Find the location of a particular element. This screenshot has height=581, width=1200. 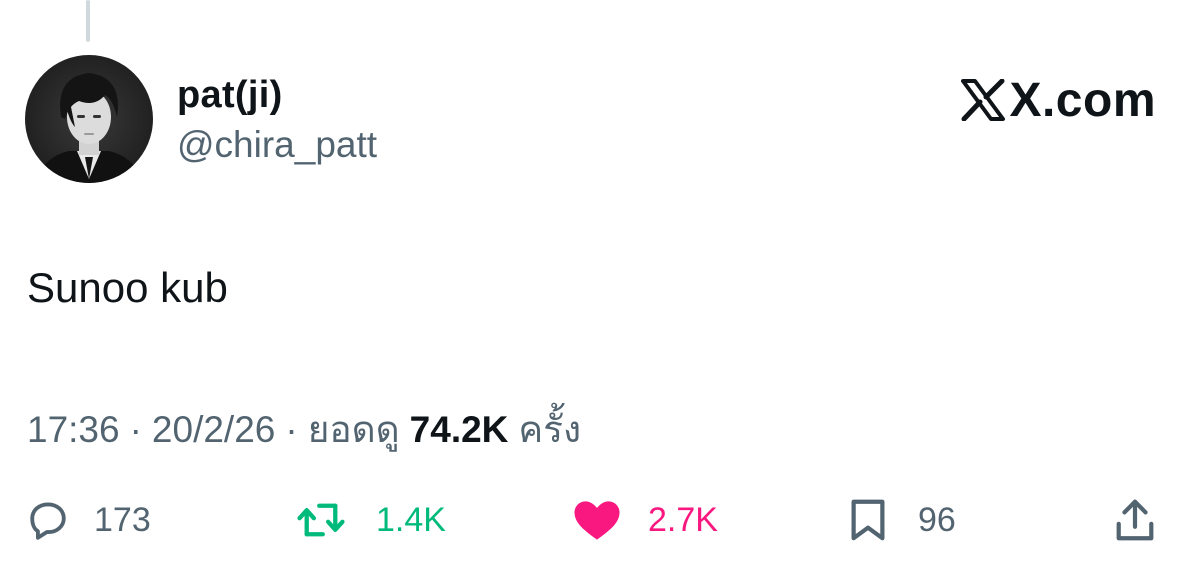

share-button is located at coordinates (1135, 520).